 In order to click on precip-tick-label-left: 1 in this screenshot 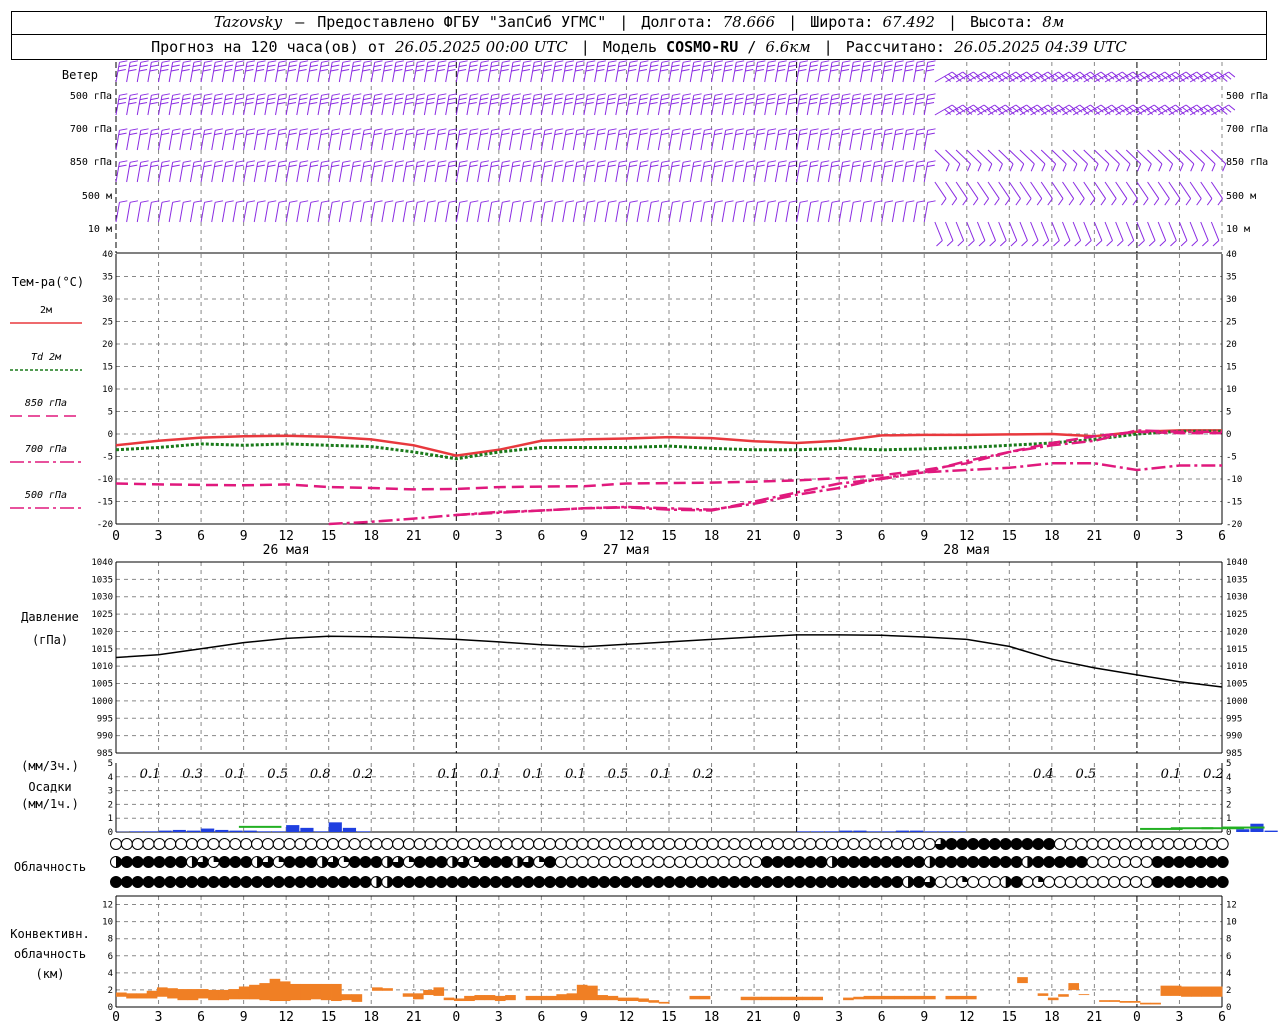, I will do `click(110, 819)`.